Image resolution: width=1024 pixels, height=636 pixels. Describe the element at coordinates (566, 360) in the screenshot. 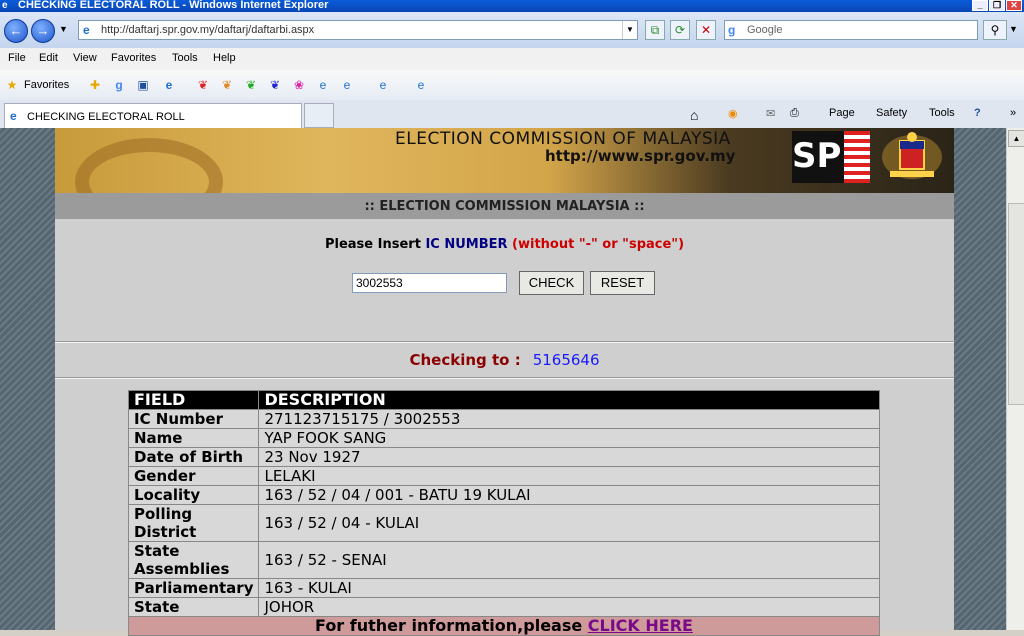

I see `checking-count: 5165646` at that location.